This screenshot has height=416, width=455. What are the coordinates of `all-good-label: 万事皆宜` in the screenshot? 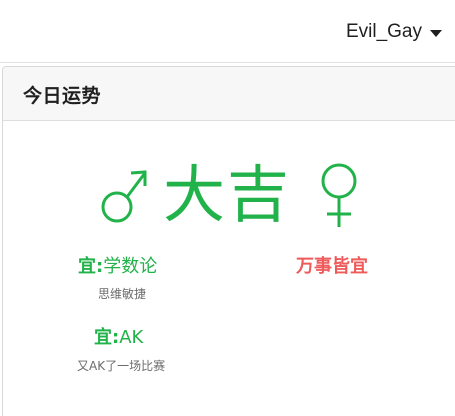 It's located at (332, 266).